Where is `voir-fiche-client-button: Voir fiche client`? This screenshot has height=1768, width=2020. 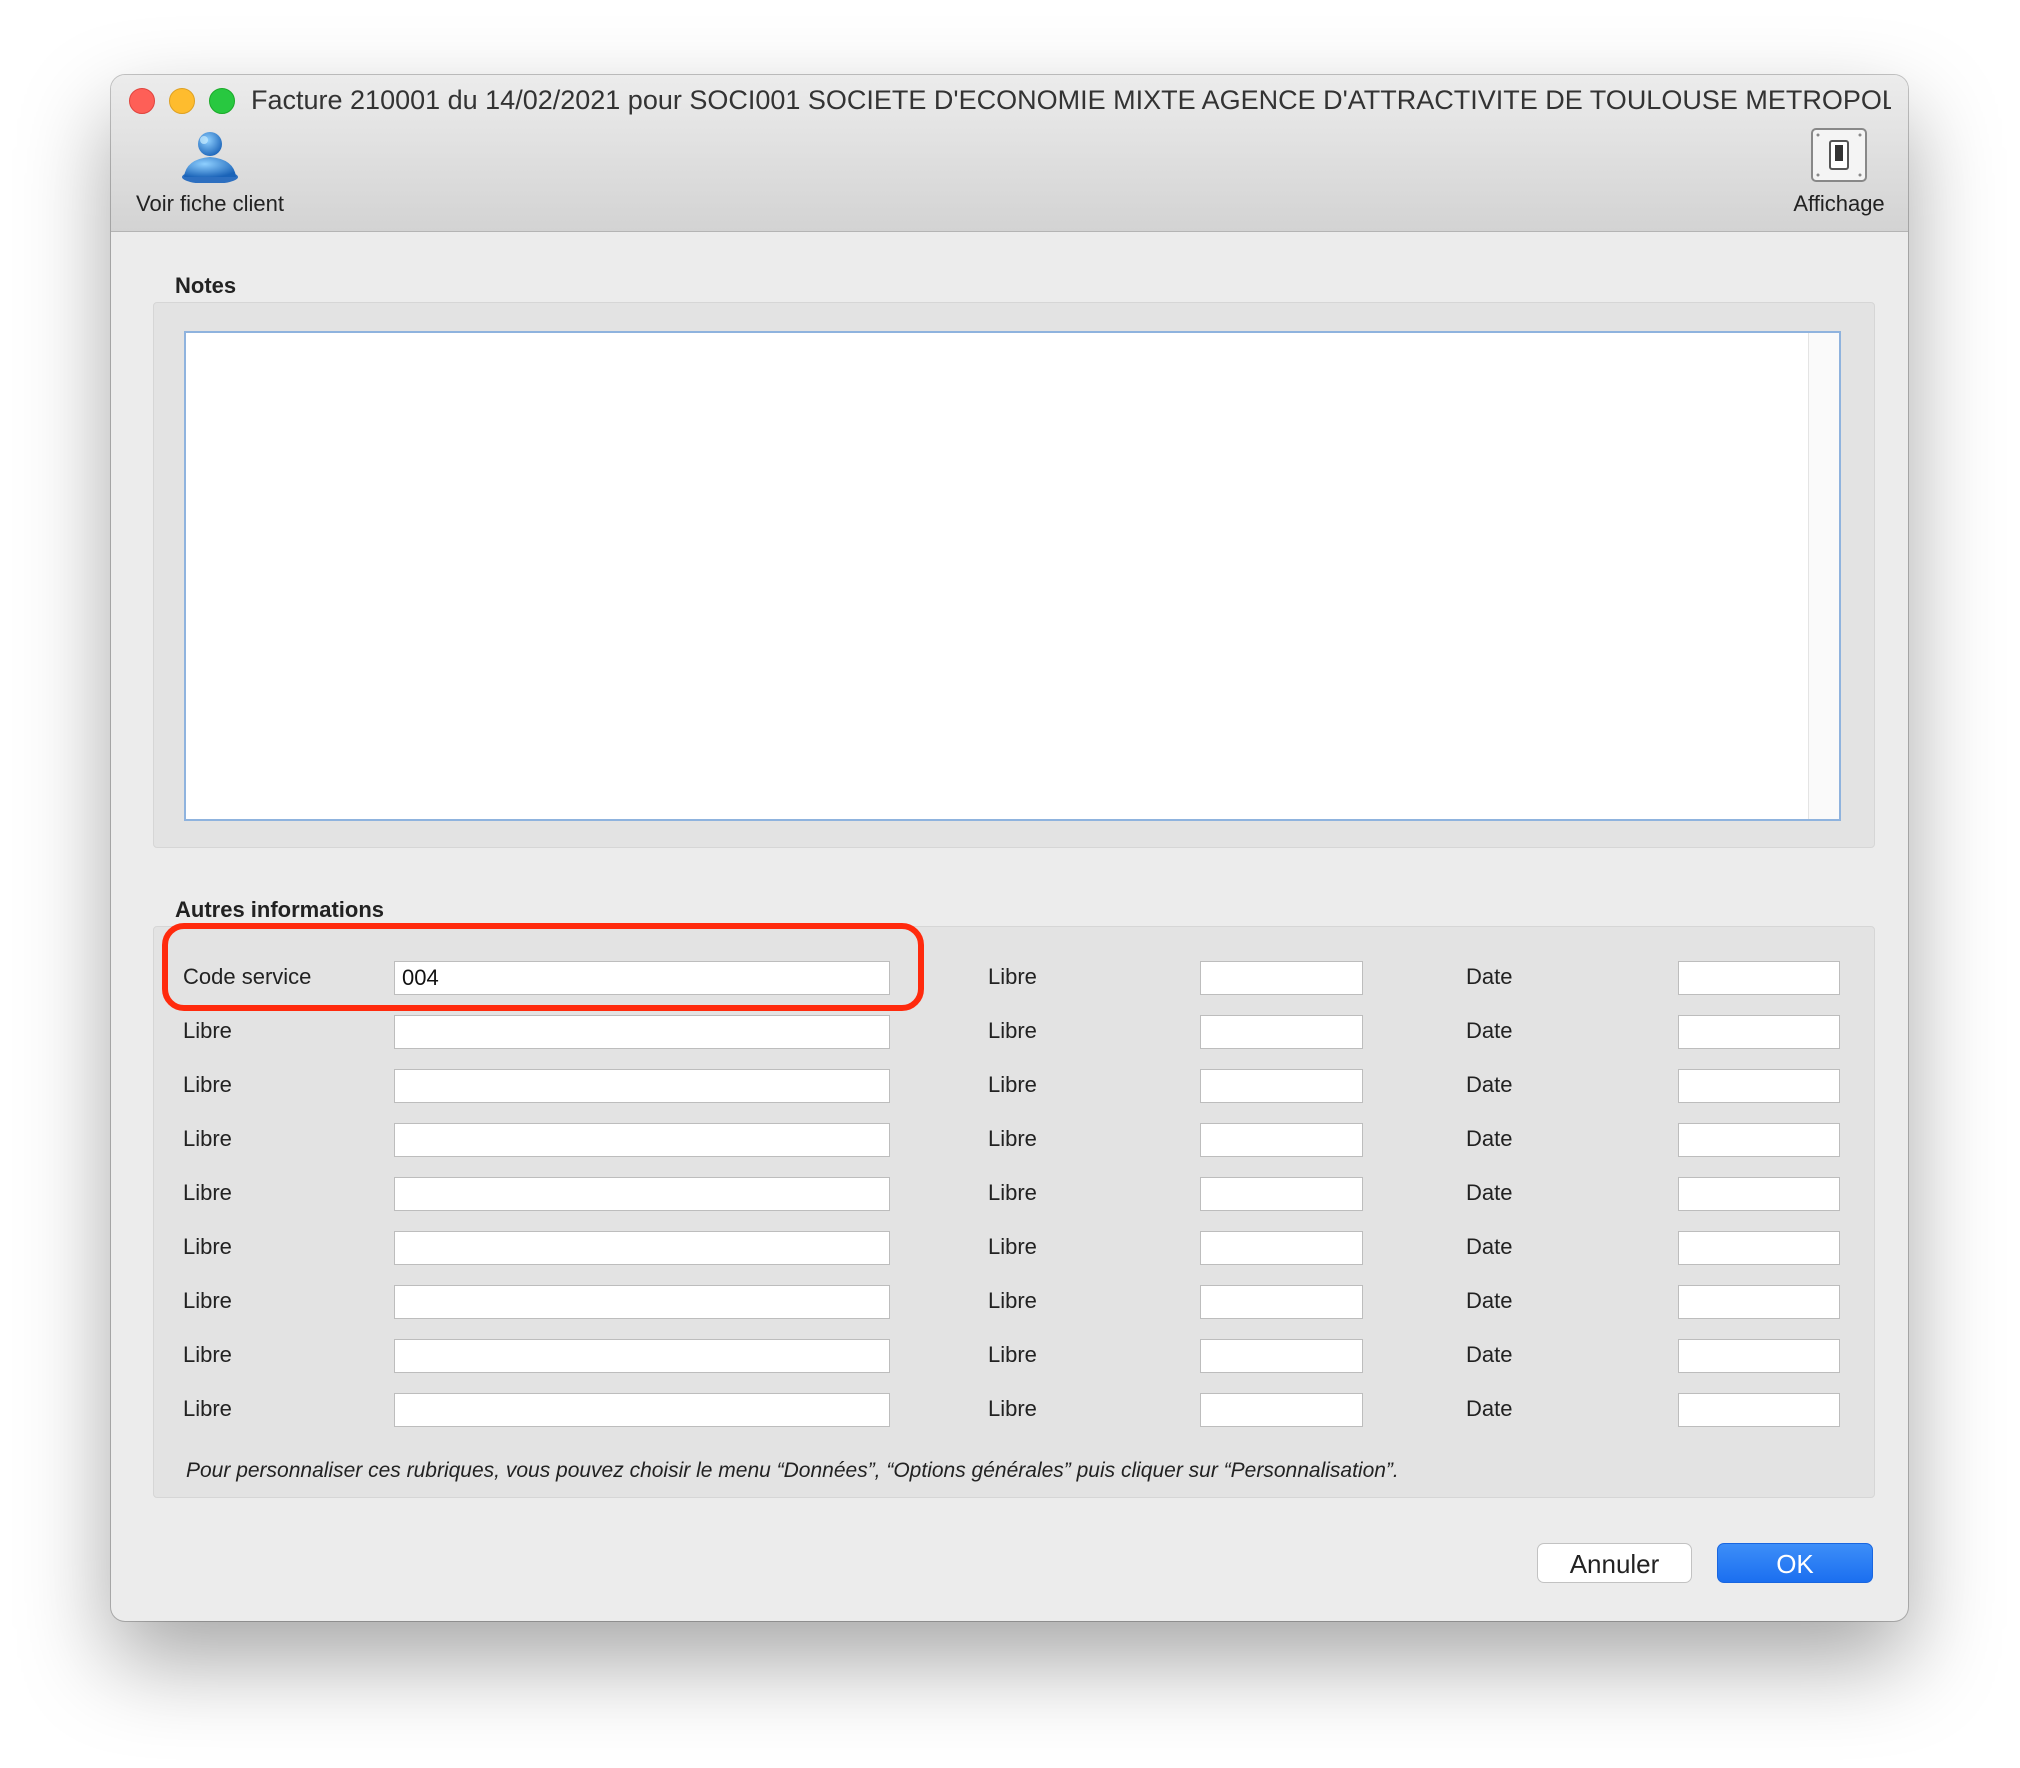 voir-fiche-client-button: Voir fiche client is located at coordinates (210, 172).